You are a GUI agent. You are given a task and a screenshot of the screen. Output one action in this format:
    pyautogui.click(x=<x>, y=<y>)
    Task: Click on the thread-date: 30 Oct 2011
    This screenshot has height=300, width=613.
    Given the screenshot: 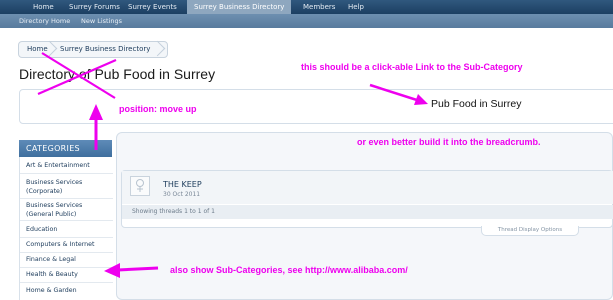 What is the action you would take?
    pyautogui.click(x=182, y=194)
    